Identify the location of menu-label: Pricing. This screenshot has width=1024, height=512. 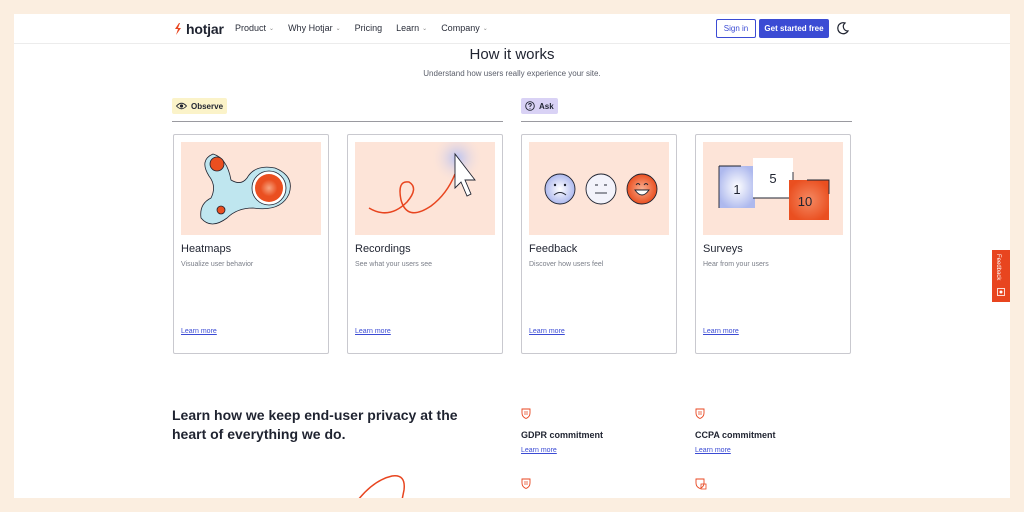
(368, 28).